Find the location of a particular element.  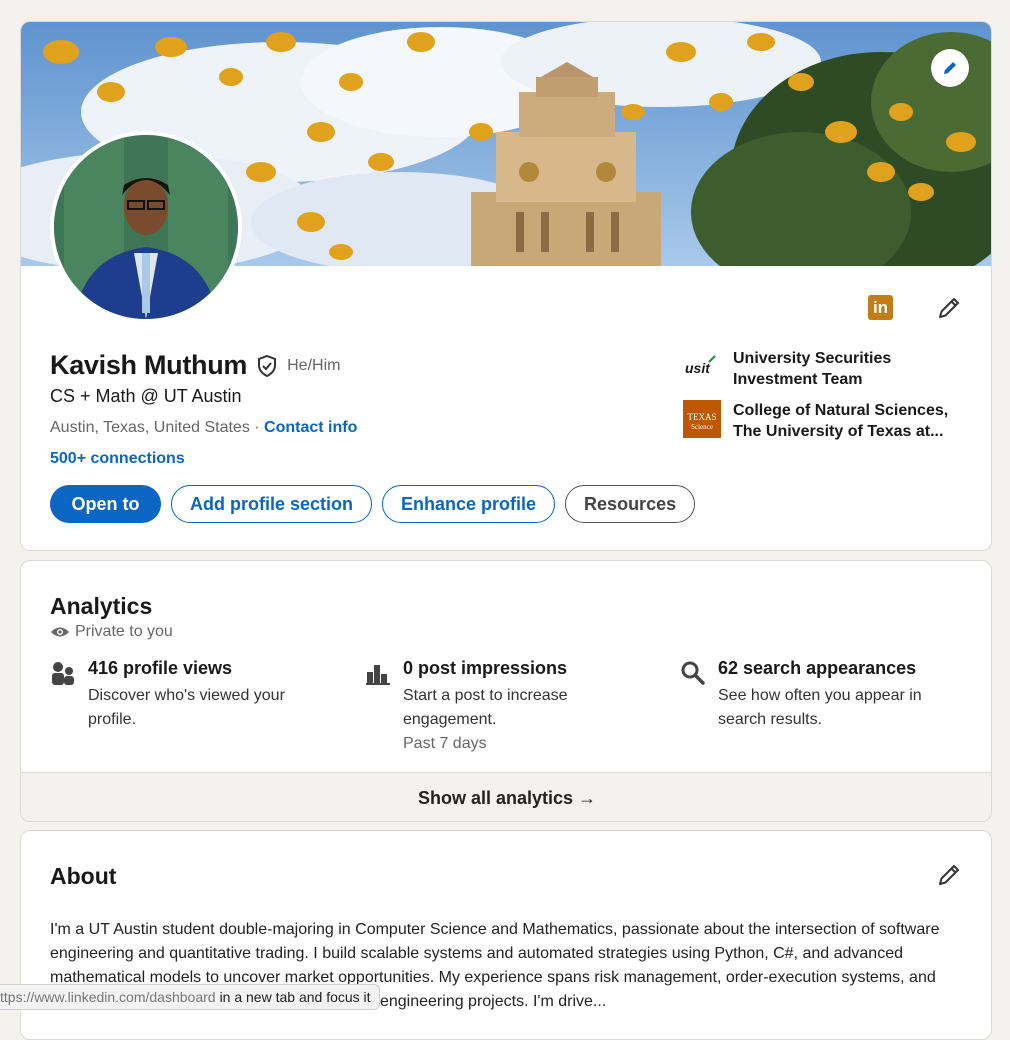

pronouns: He/Him is located at coordinates (314, 365).